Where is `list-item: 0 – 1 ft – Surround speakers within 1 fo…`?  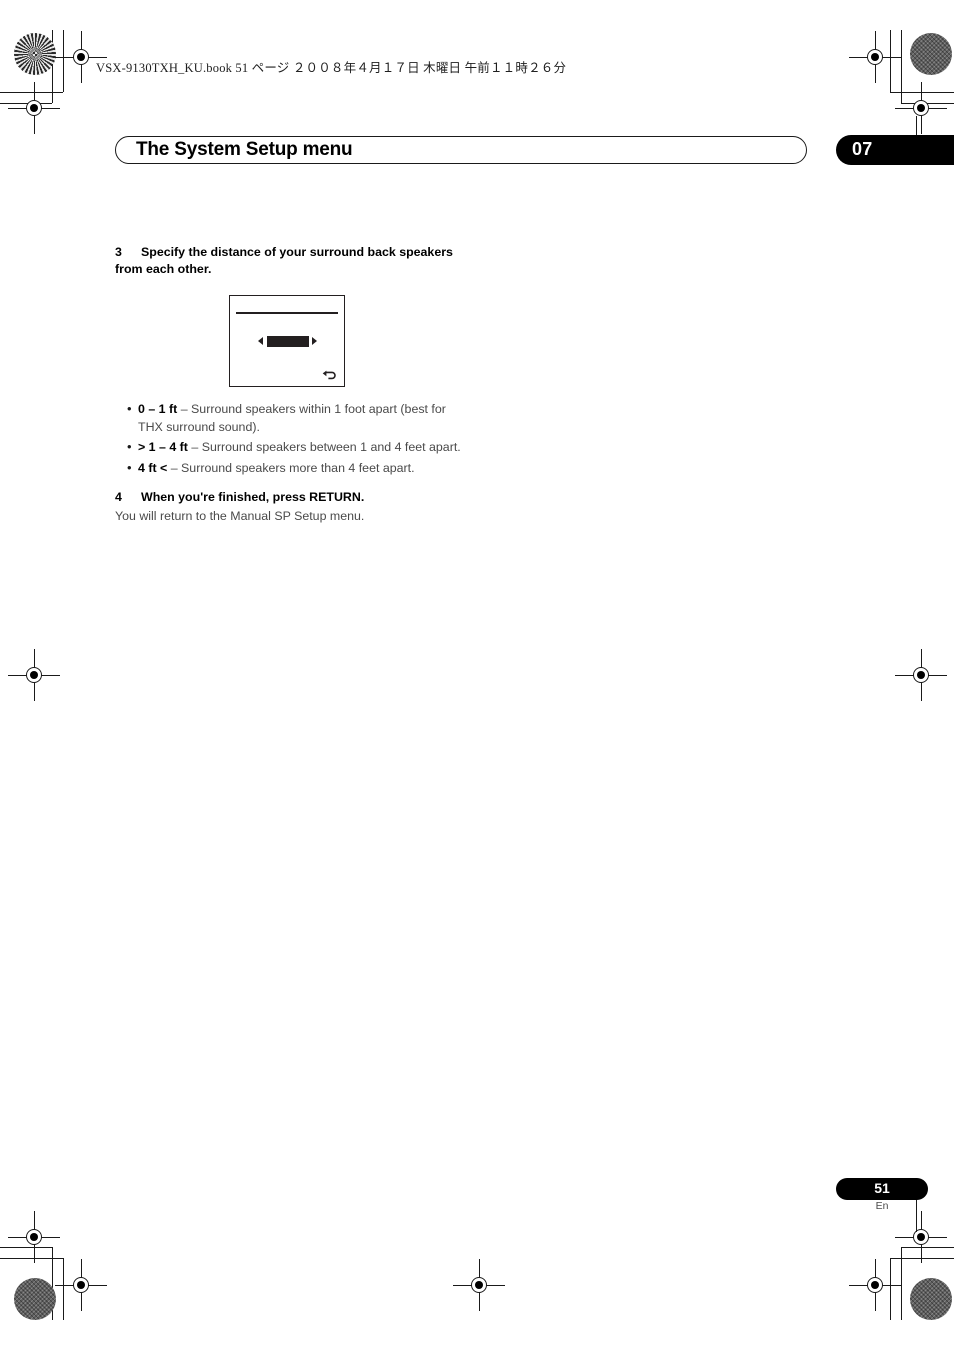
list-item: 0 – 1 ft – Surround speakers within 1 fo… is located at coordinates (296, 418).